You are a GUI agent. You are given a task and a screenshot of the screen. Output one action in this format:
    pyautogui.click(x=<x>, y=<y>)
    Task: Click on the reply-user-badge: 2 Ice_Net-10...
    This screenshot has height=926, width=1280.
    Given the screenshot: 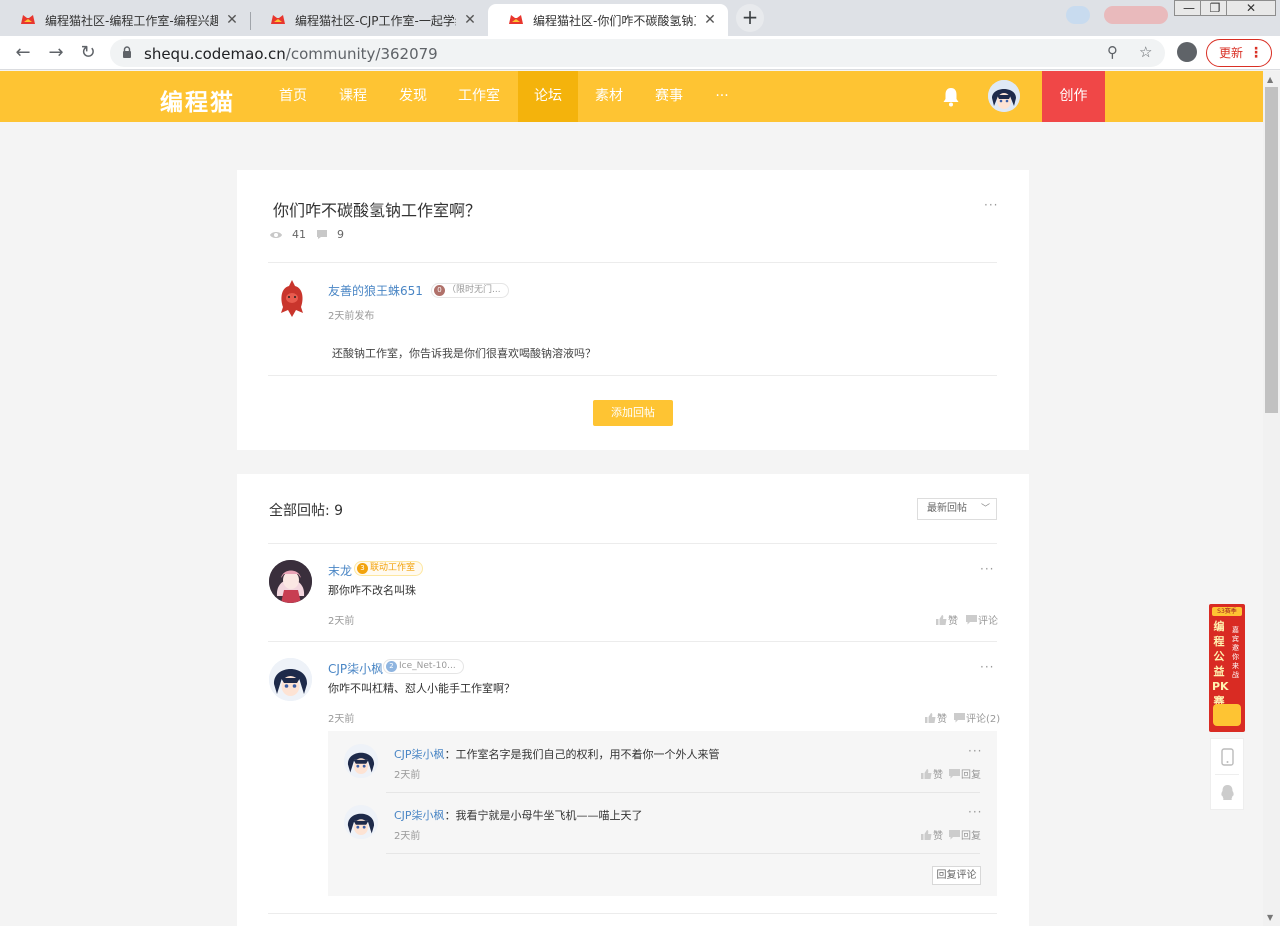 What is the action you would take?
    pyautogui.click(x=423, y=666)
    